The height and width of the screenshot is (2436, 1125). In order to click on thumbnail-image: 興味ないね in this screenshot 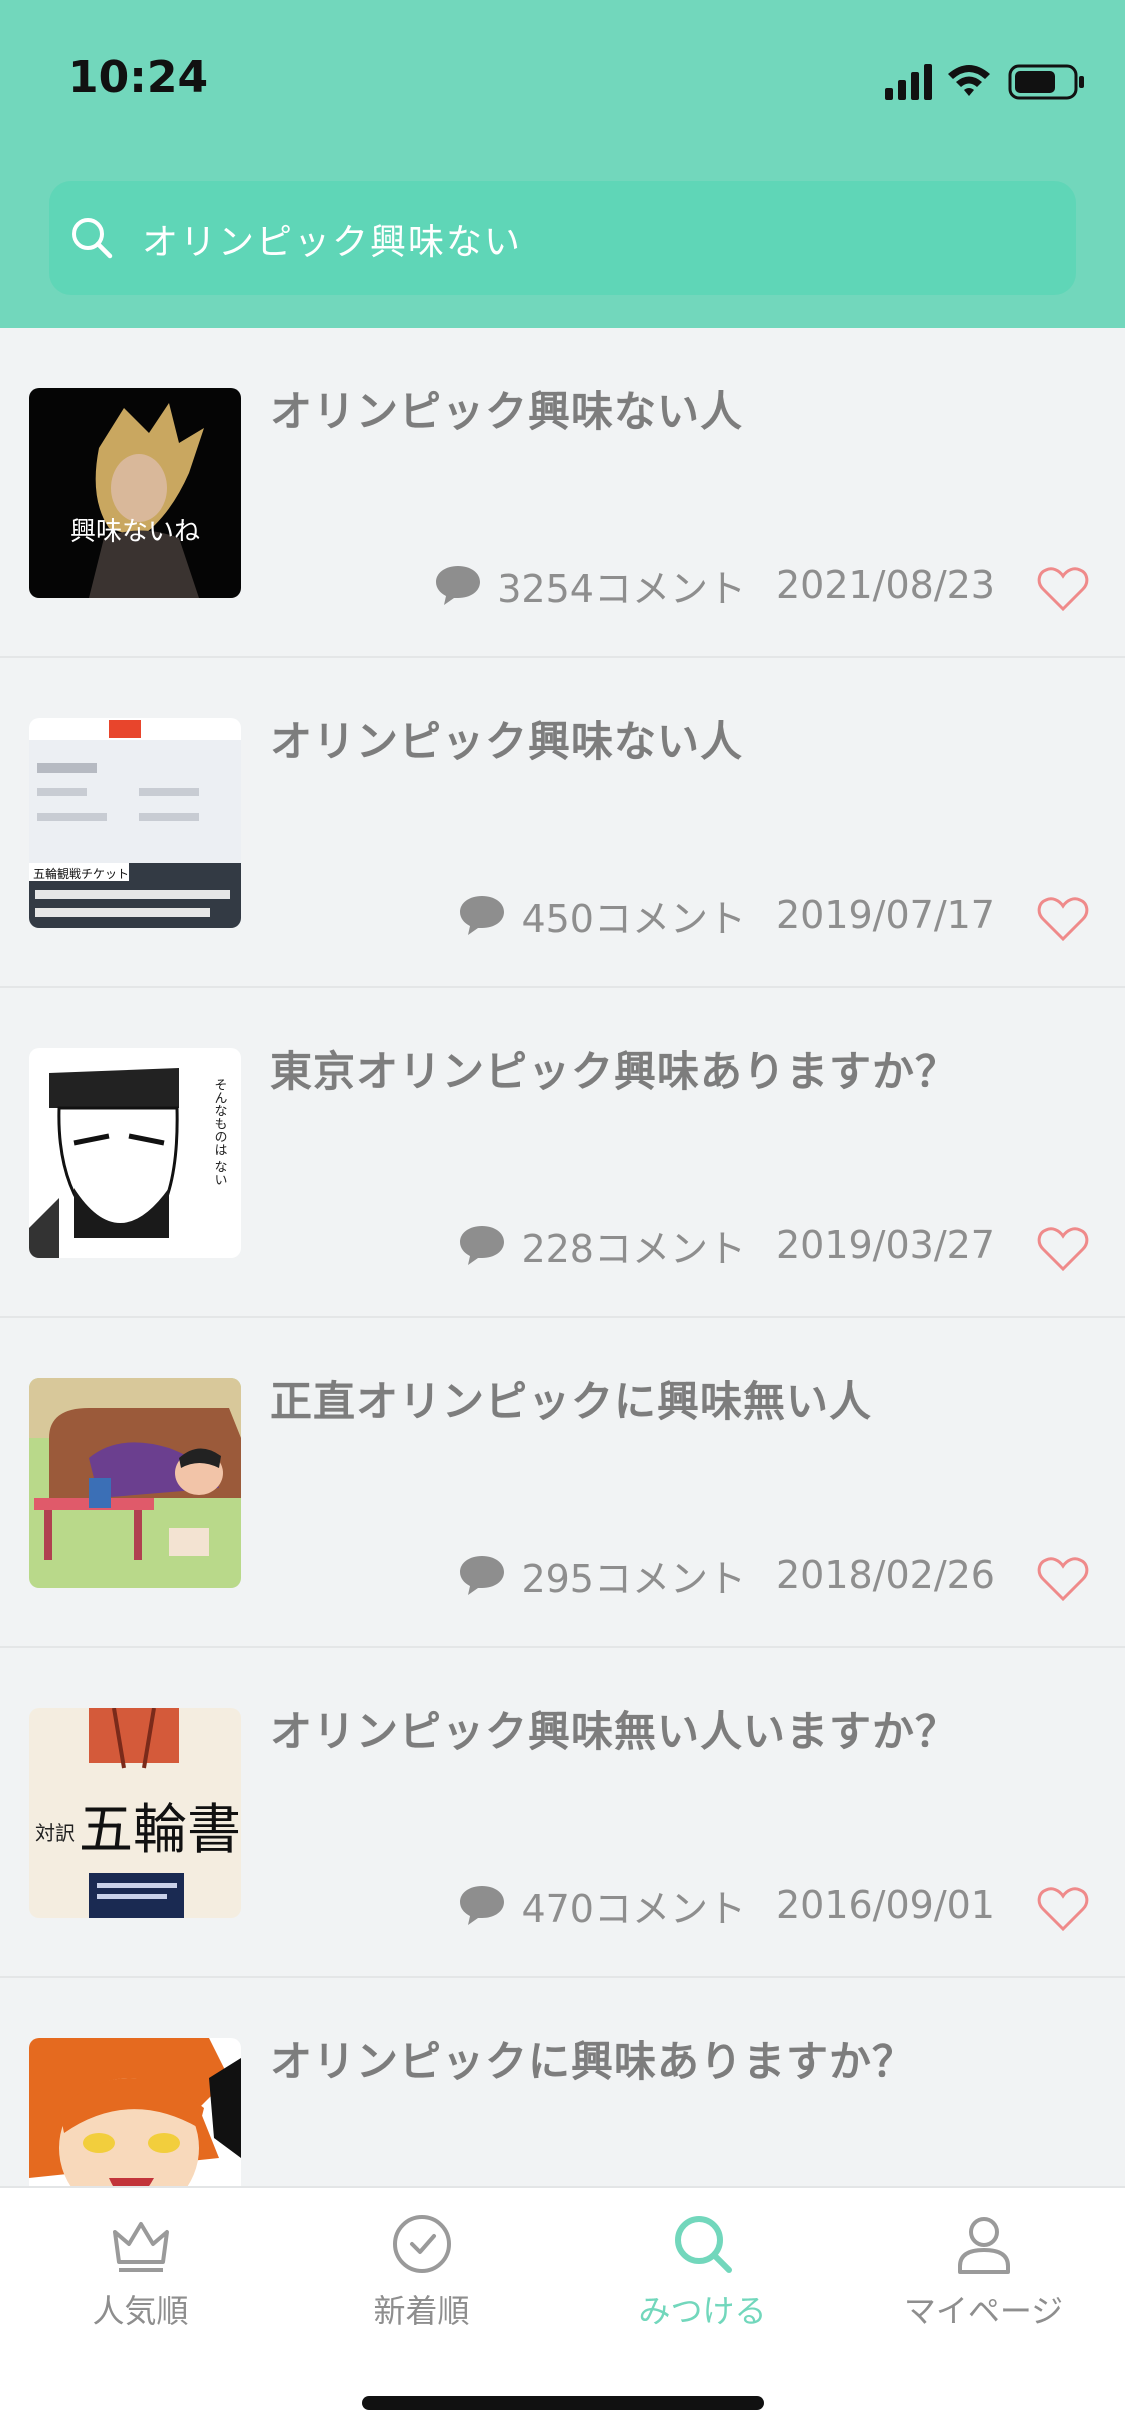, I will do `click(135, 493)`.